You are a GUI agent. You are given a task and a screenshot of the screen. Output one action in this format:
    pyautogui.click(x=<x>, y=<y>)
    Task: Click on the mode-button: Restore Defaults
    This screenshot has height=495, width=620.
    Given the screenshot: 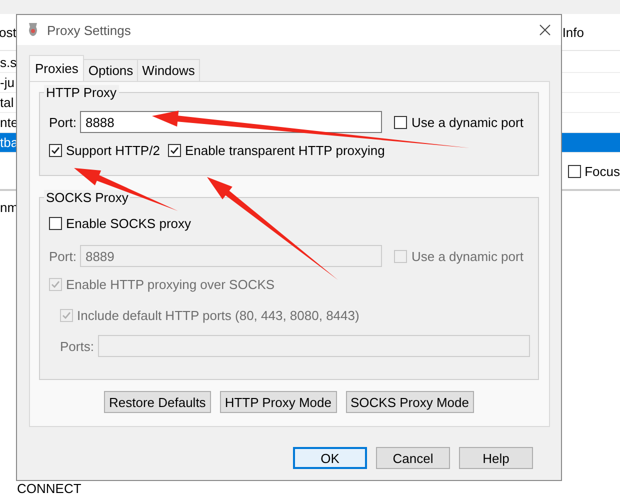 What is the action you would take?
    pyautogui.click(x=157, y=402)
    